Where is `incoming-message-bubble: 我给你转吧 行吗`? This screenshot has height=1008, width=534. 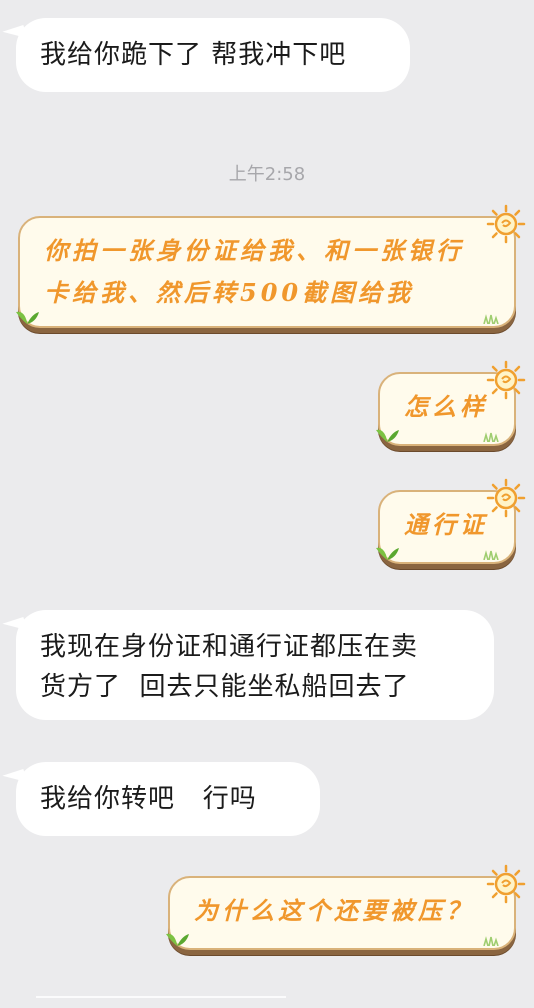 incoming-message-bubble: 我给你转吧 行吗 is located at coordinates (161, 799).